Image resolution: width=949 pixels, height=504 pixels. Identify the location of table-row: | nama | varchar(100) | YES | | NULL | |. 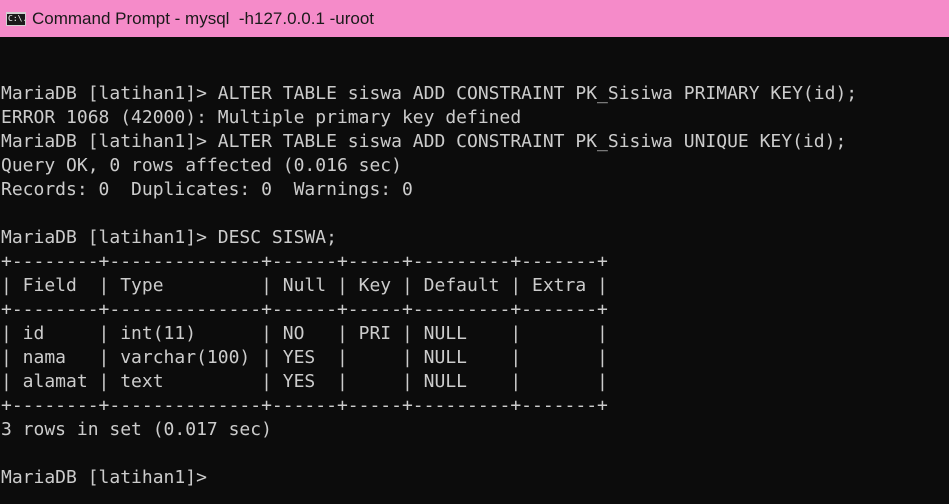
(304, 357).